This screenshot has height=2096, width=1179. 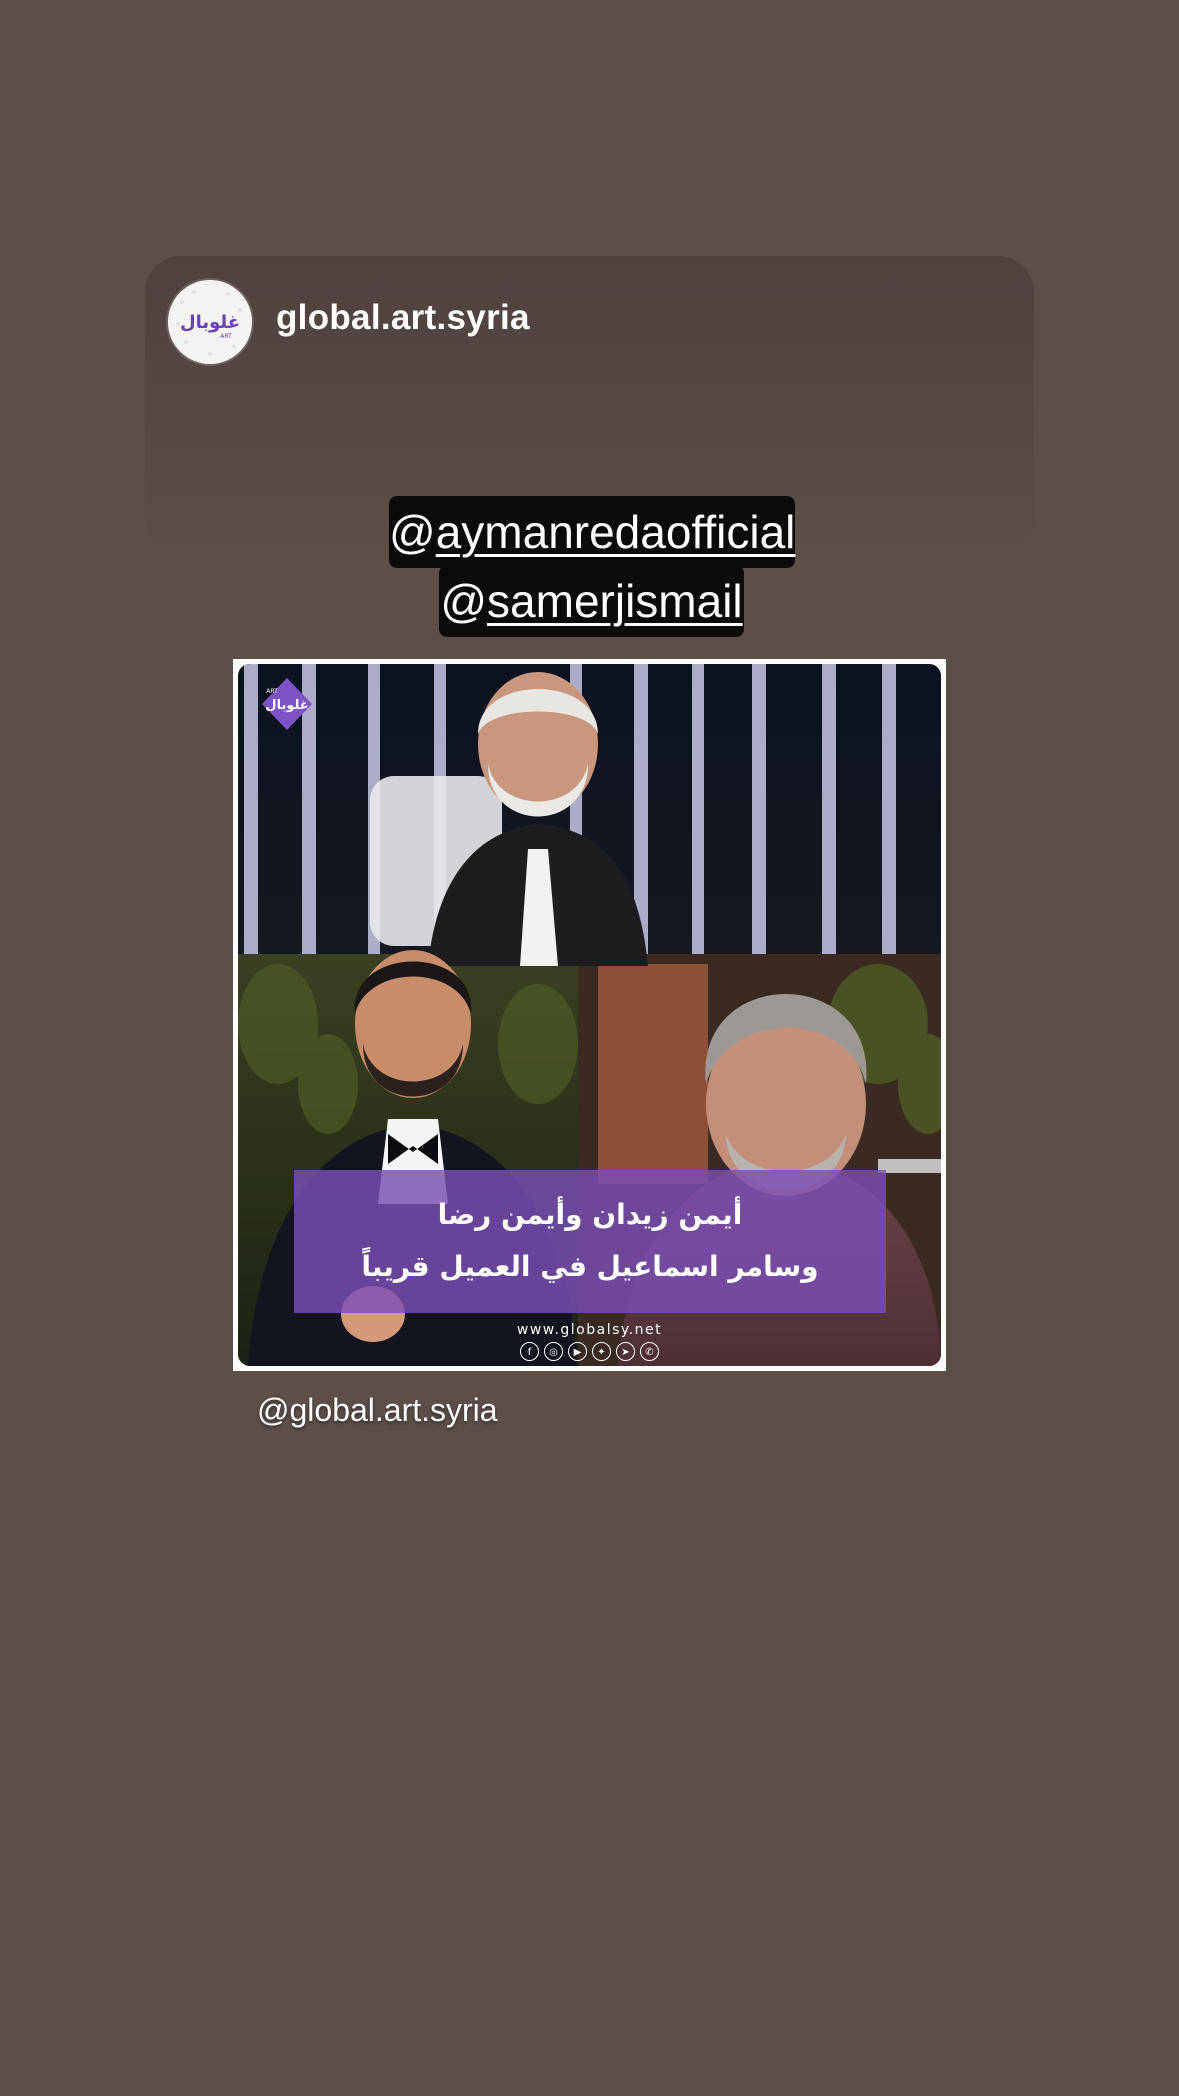 I want to click on logo-diamond-icon: غلوبال ART, so click(x=287, y=704).